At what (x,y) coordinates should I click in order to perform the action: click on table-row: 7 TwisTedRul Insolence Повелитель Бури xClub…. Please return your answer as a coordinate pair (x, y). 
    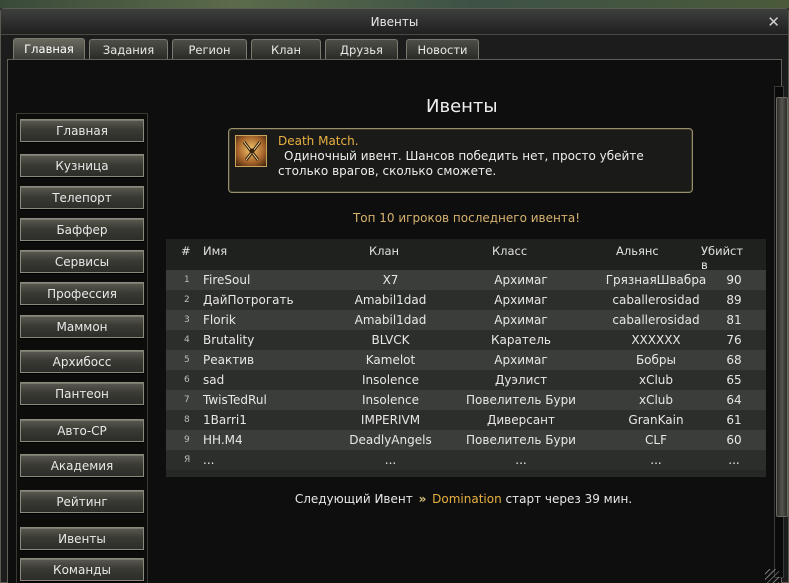
    Looking at the image, I should click on (466, 400).